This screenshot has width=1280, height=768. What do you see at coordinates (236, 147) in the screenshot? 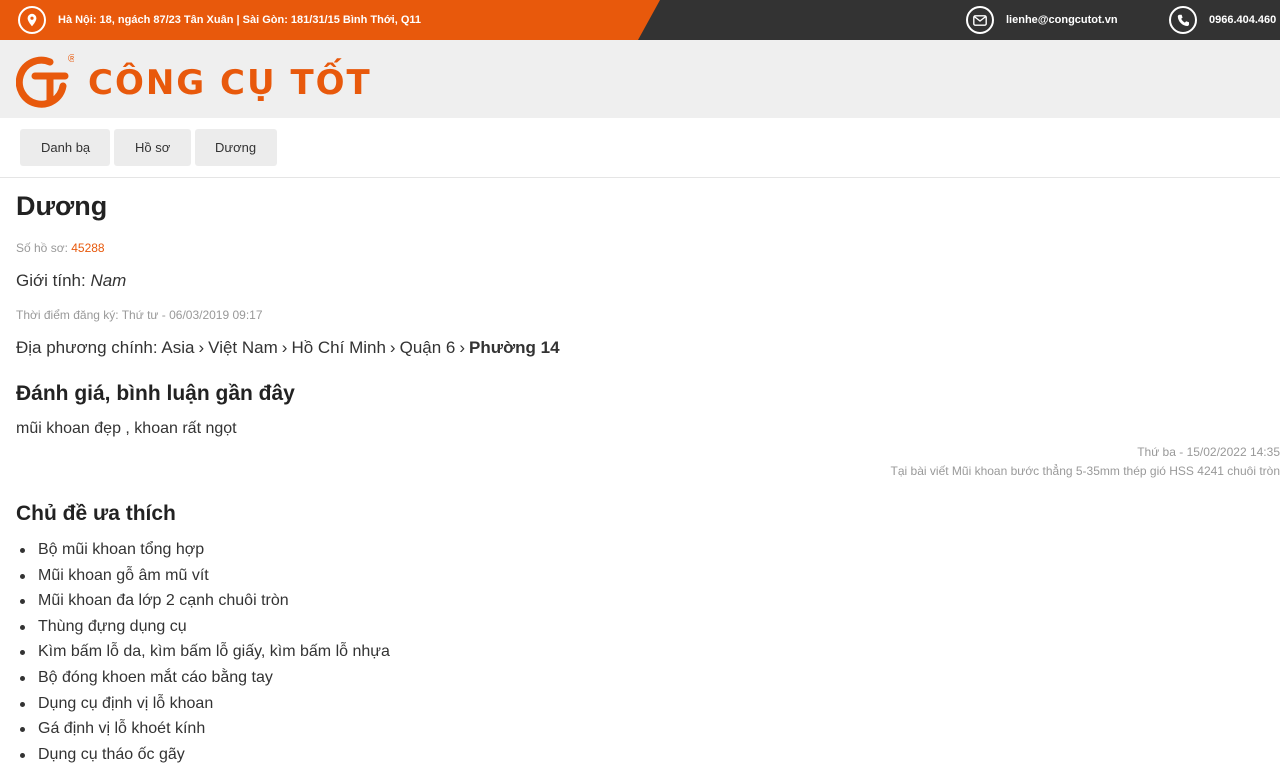
I see `breadcrumb-current: Dương` at bounding box center [236, 147].